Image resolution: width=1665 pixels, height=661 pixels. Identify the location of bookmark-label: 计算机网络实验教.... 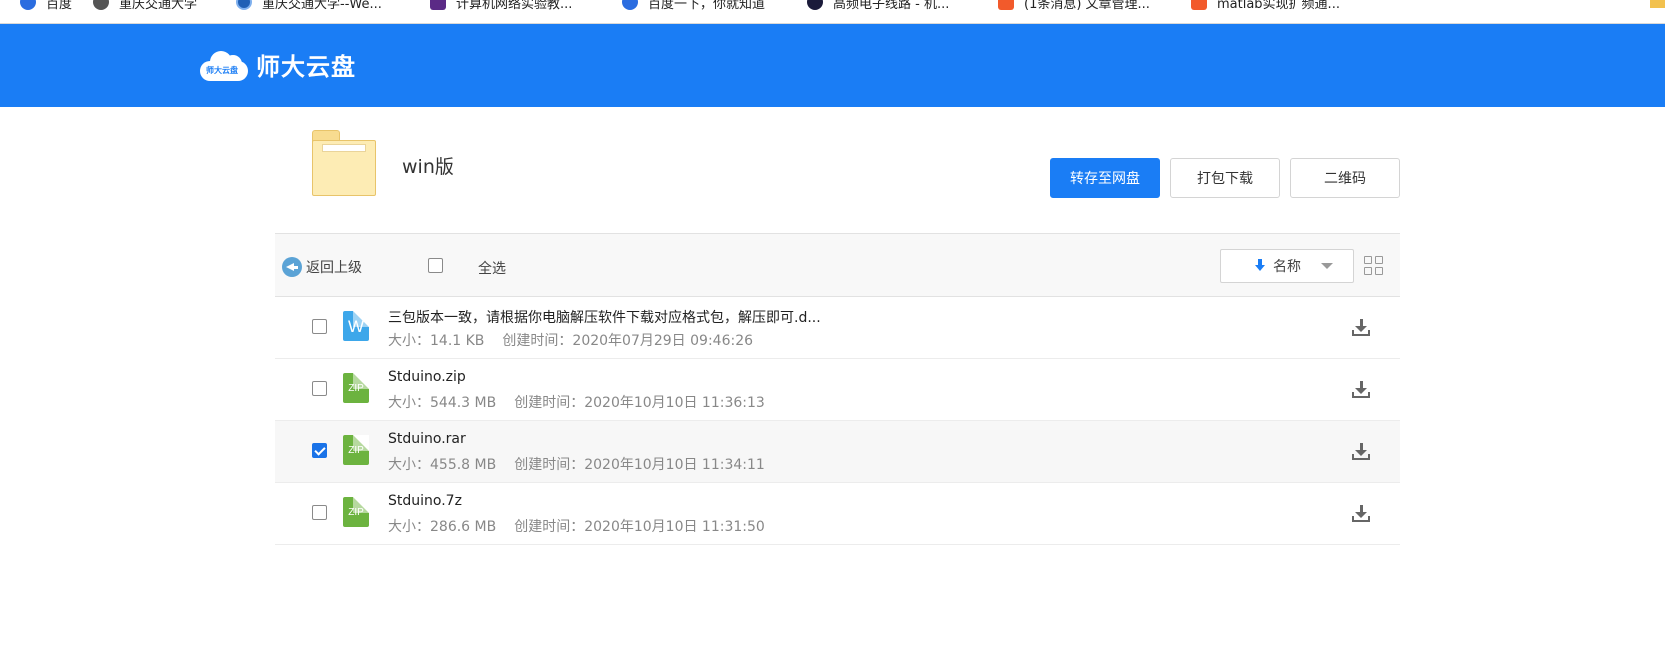
(514, 6).